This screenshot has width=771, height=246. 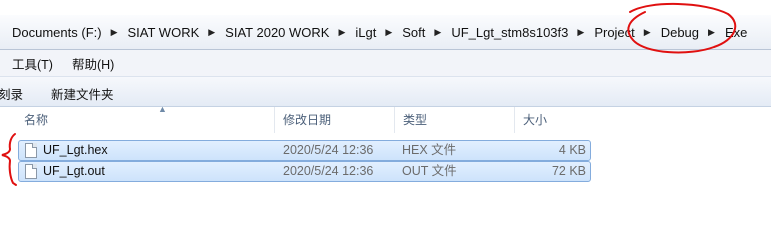 I want to click on burn-button: 刻录, so click(x=11, y=93).